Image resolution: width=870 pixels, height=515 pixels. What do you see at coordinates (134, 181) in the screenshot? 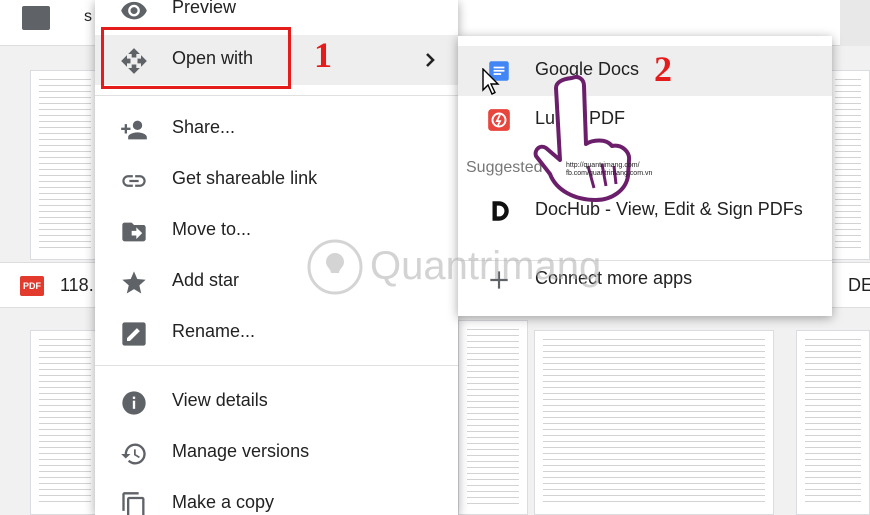
I see `link-icon` at bounding box center [134, 181].